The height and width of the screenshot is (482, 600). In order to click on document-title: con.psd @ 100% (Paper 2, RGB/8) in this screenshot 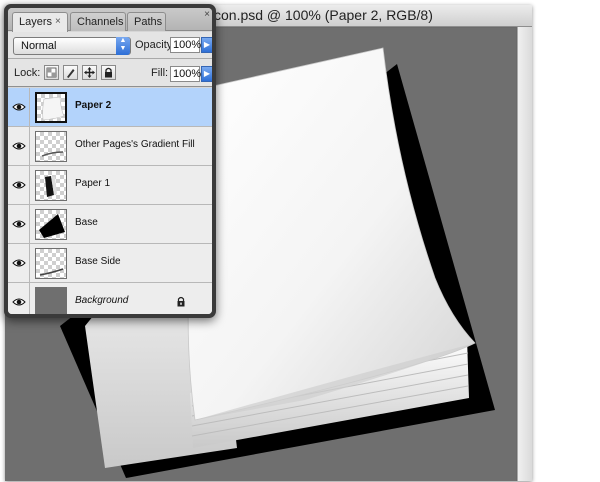, I will do `click(323, 15)`.